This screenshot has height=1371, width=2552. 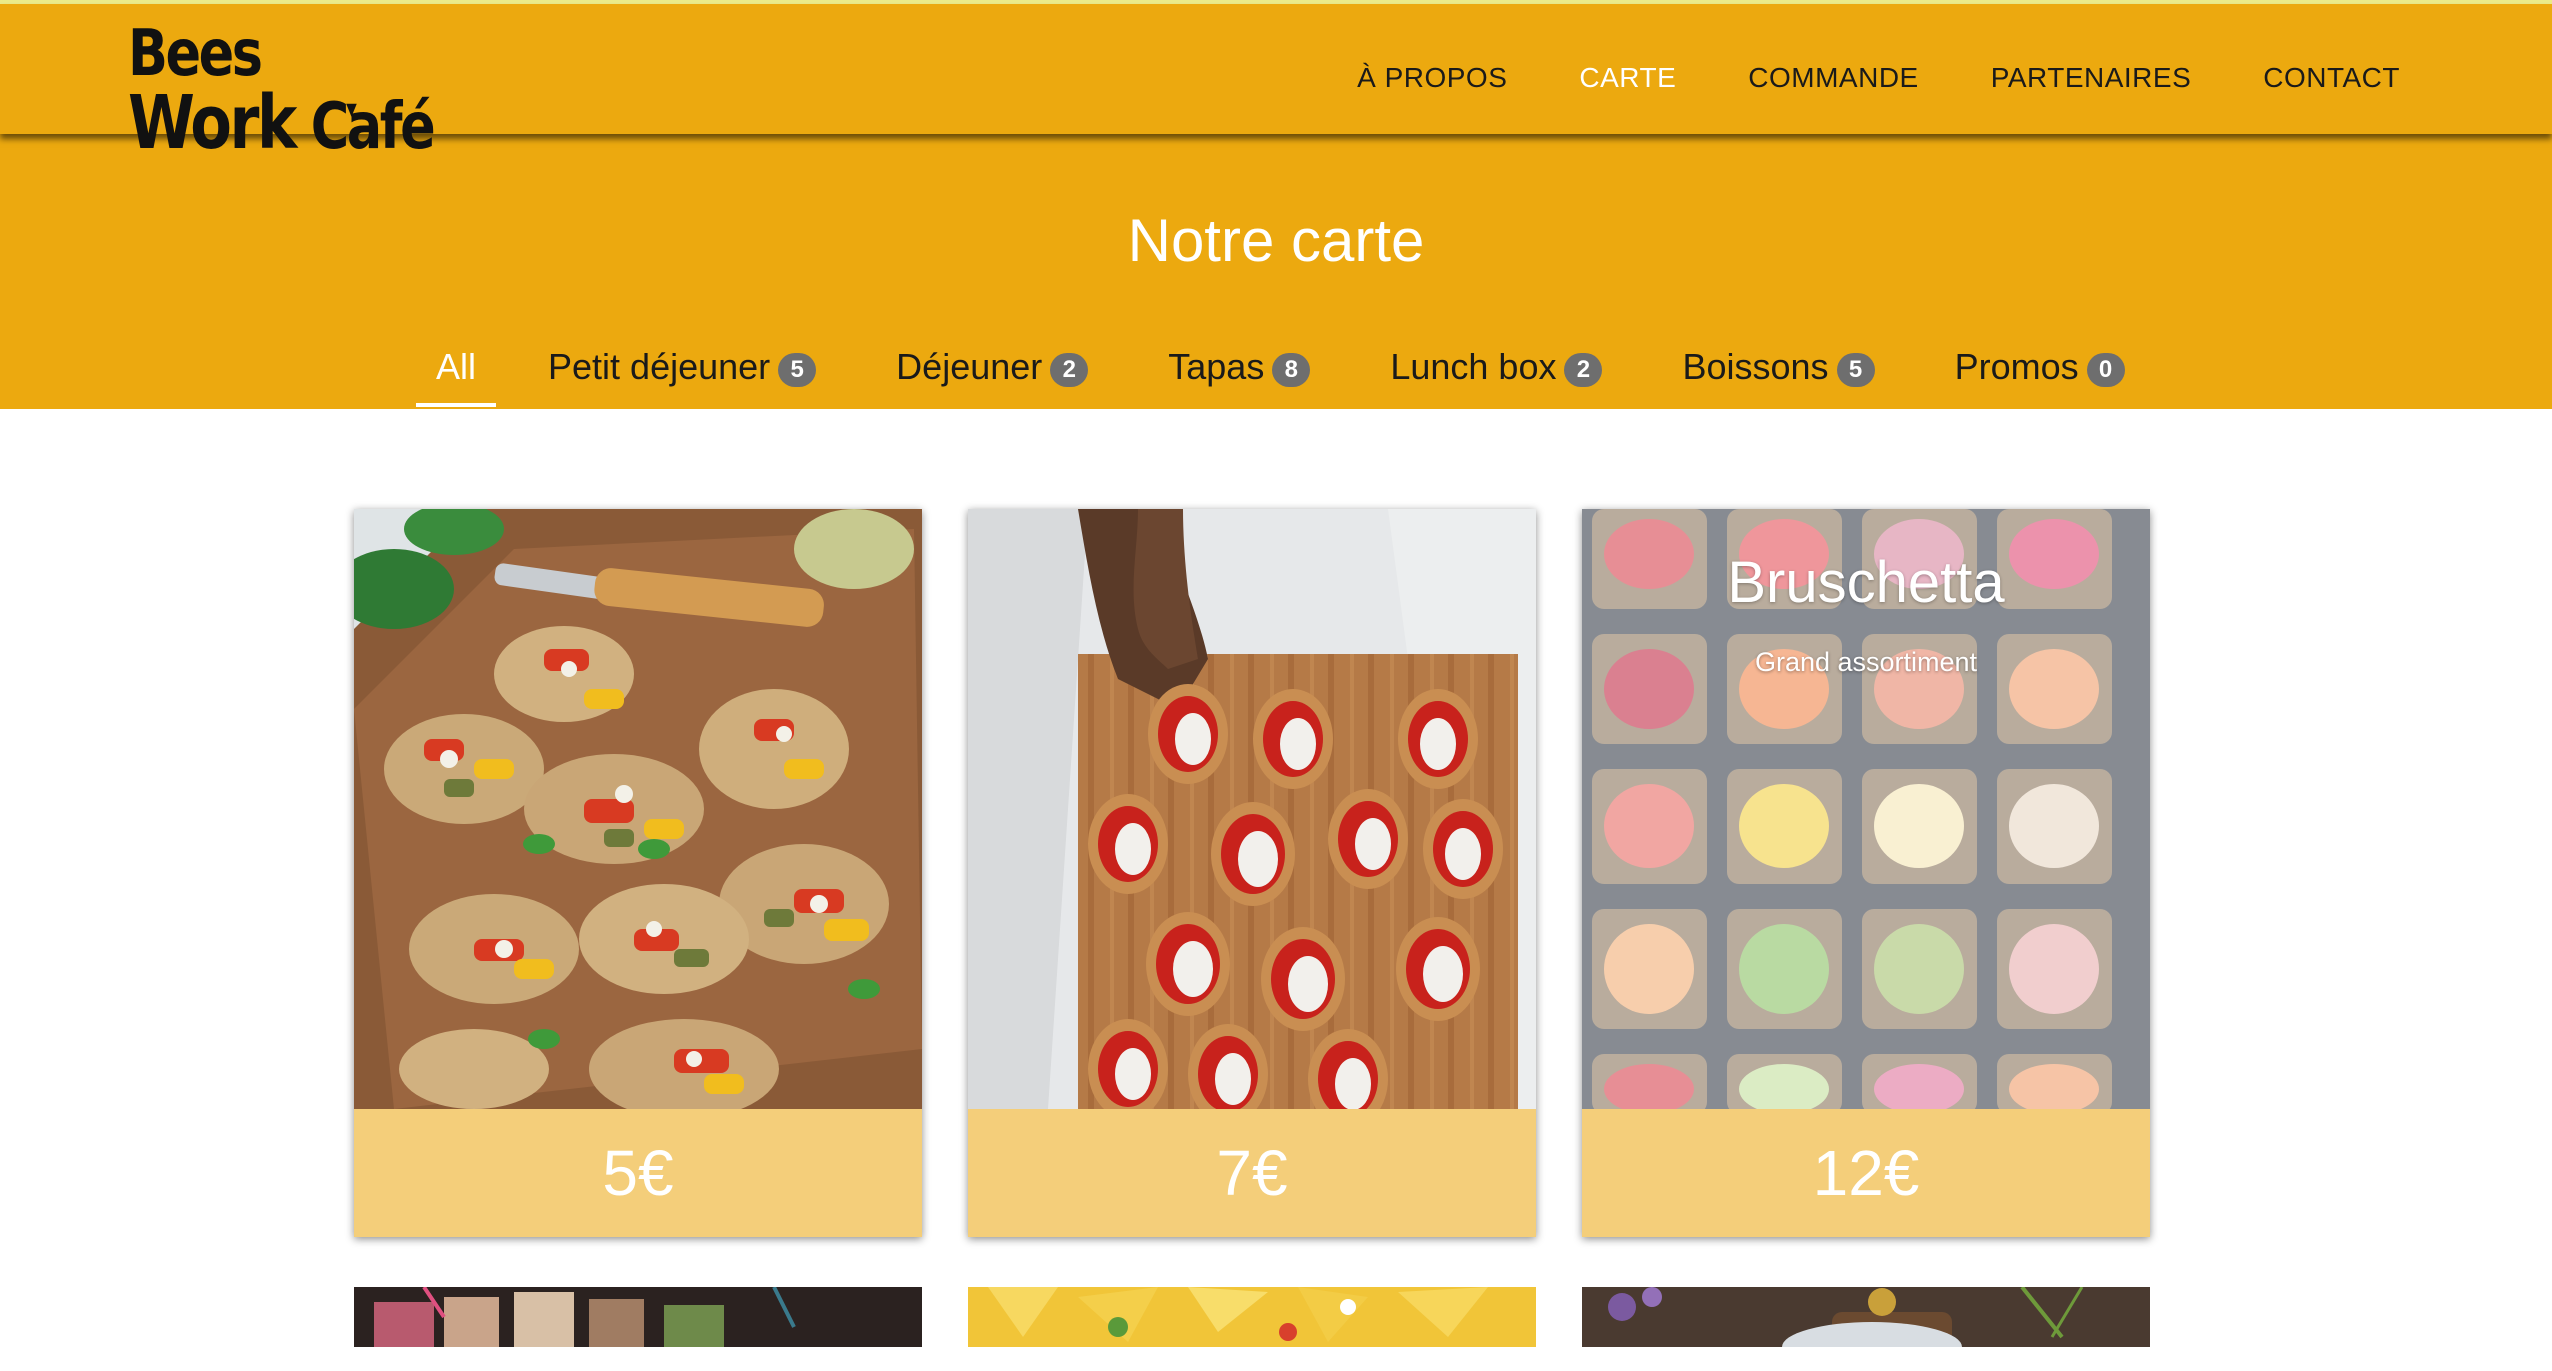 I want to click on menu-card-1: 5€, so click(x=638, y=873).